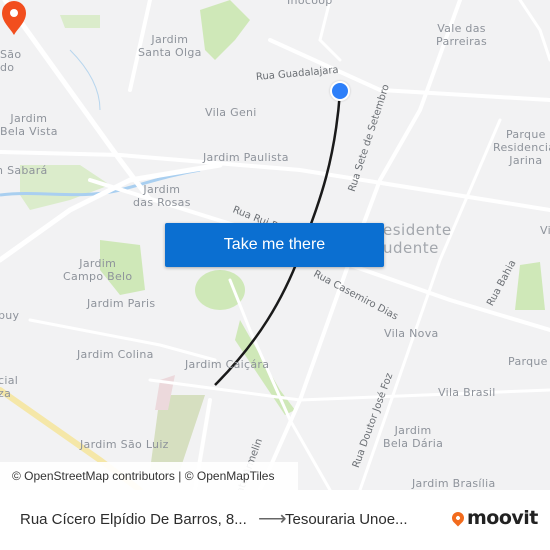 The image size is (550, 550). What do you see at coordinates (170, 46) in the screenshot?
I see `label-jardim-santa-olga: Jardim Santa Olga` at bounding box center [170, 46].